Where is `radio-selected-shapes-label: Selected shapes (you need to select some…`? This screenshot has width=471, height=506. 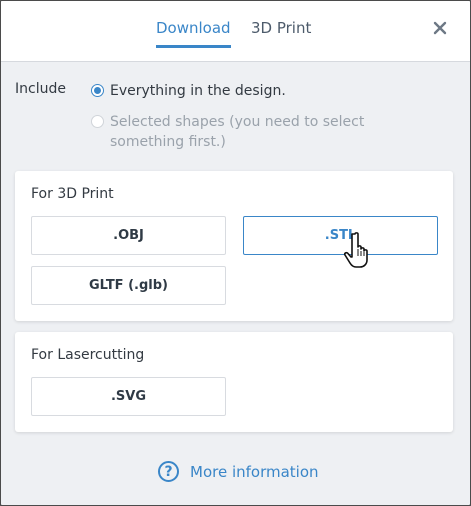 radio-selected-shapes-label: Selected shapes (you need to select some… is located at coordinates (237, 132).